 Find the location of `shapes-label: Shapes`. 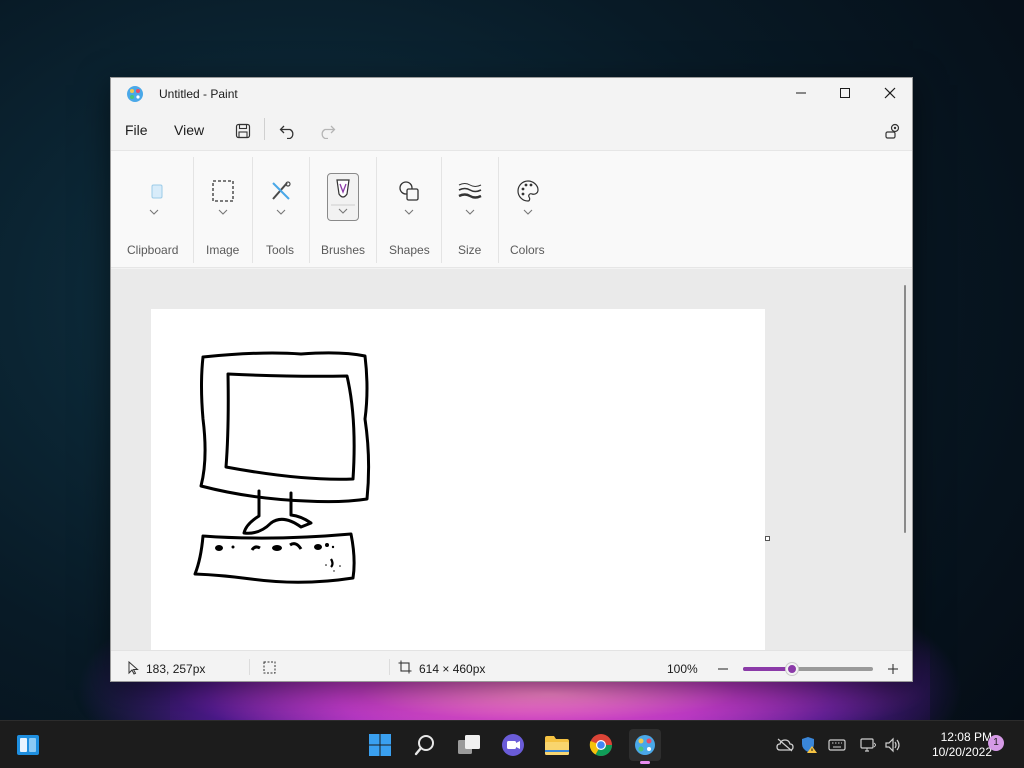

shapes-label: Shapes is located at coordinates (409, 250).